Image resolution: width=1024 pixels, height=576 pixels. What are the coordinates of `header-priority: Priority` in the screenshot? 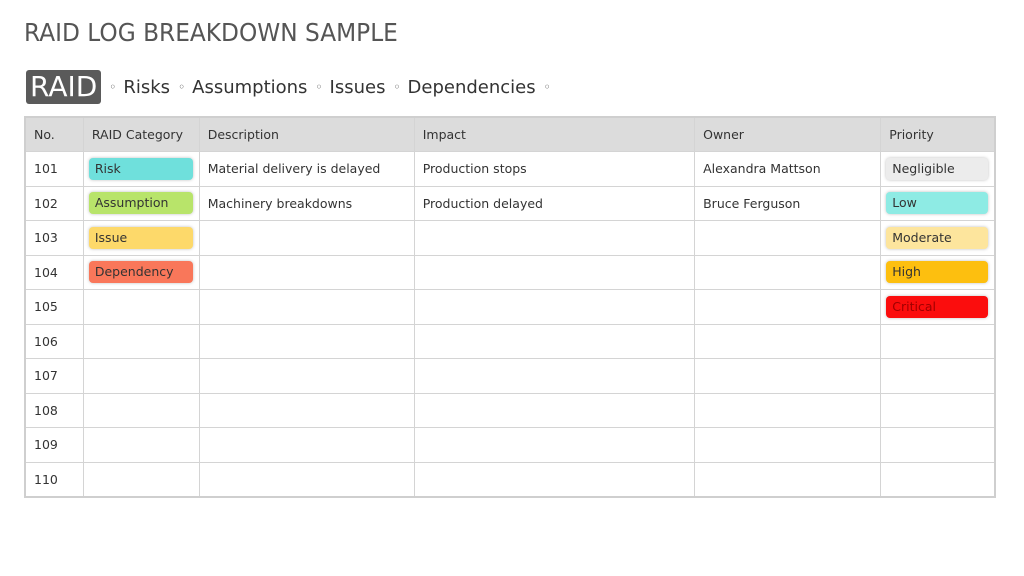 It's located at (938, 134).